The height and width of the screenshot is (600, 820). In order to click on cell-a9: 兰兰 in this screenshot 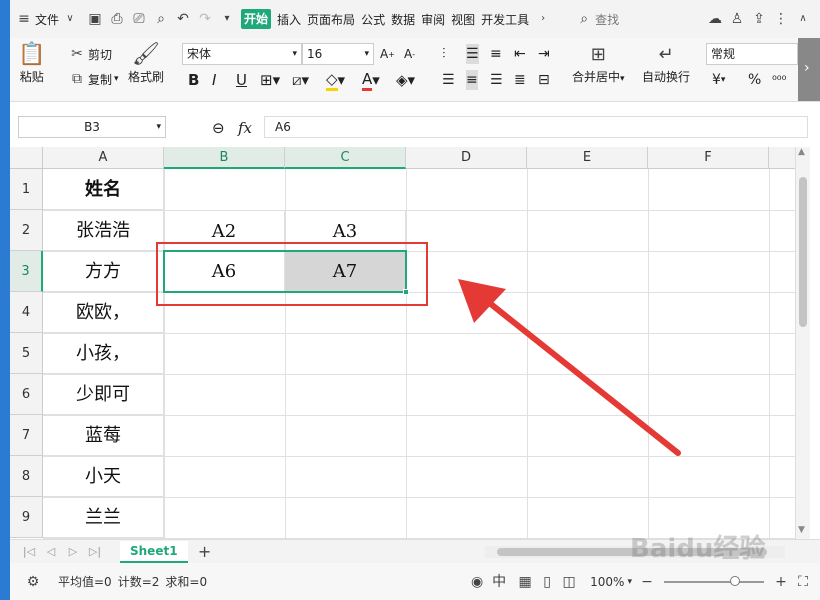, I will do `click(103, 517)`.